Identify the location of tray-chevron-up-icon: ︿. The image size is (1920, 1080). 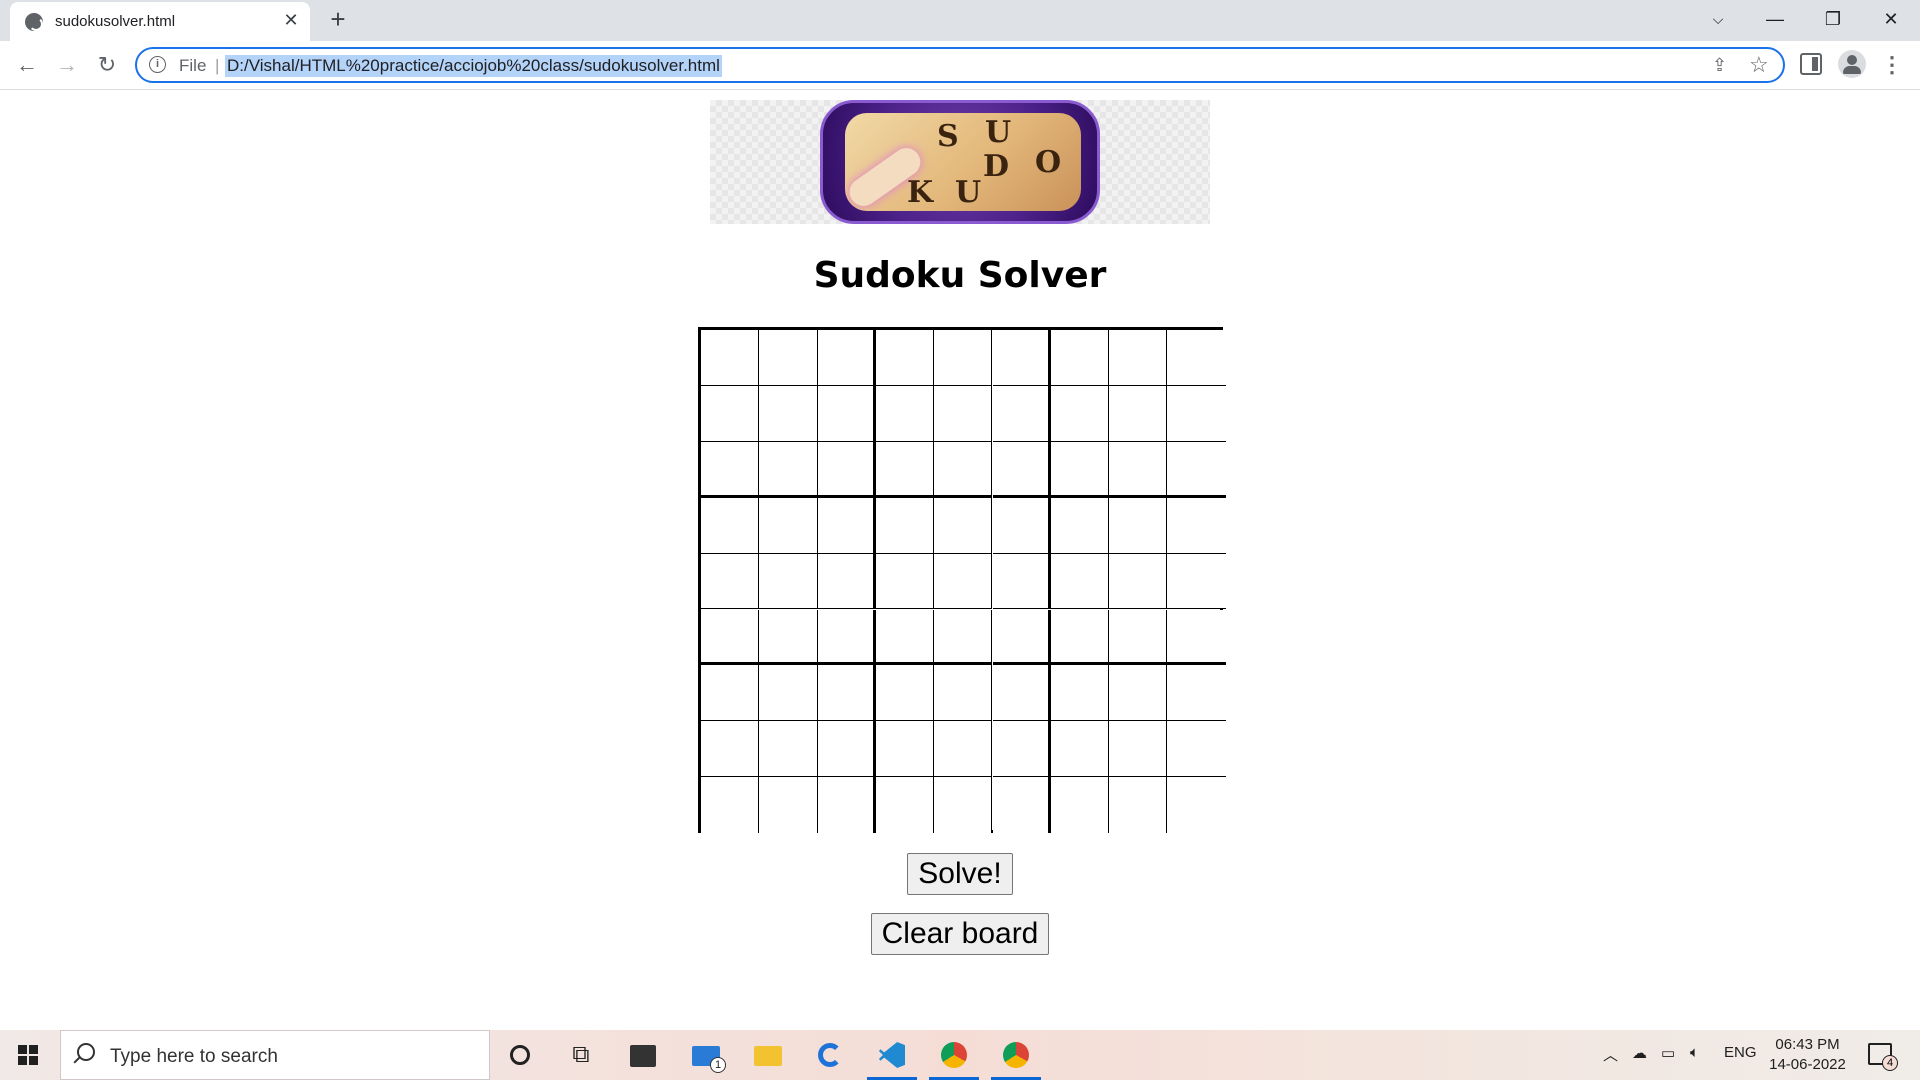
(1610, 1054).